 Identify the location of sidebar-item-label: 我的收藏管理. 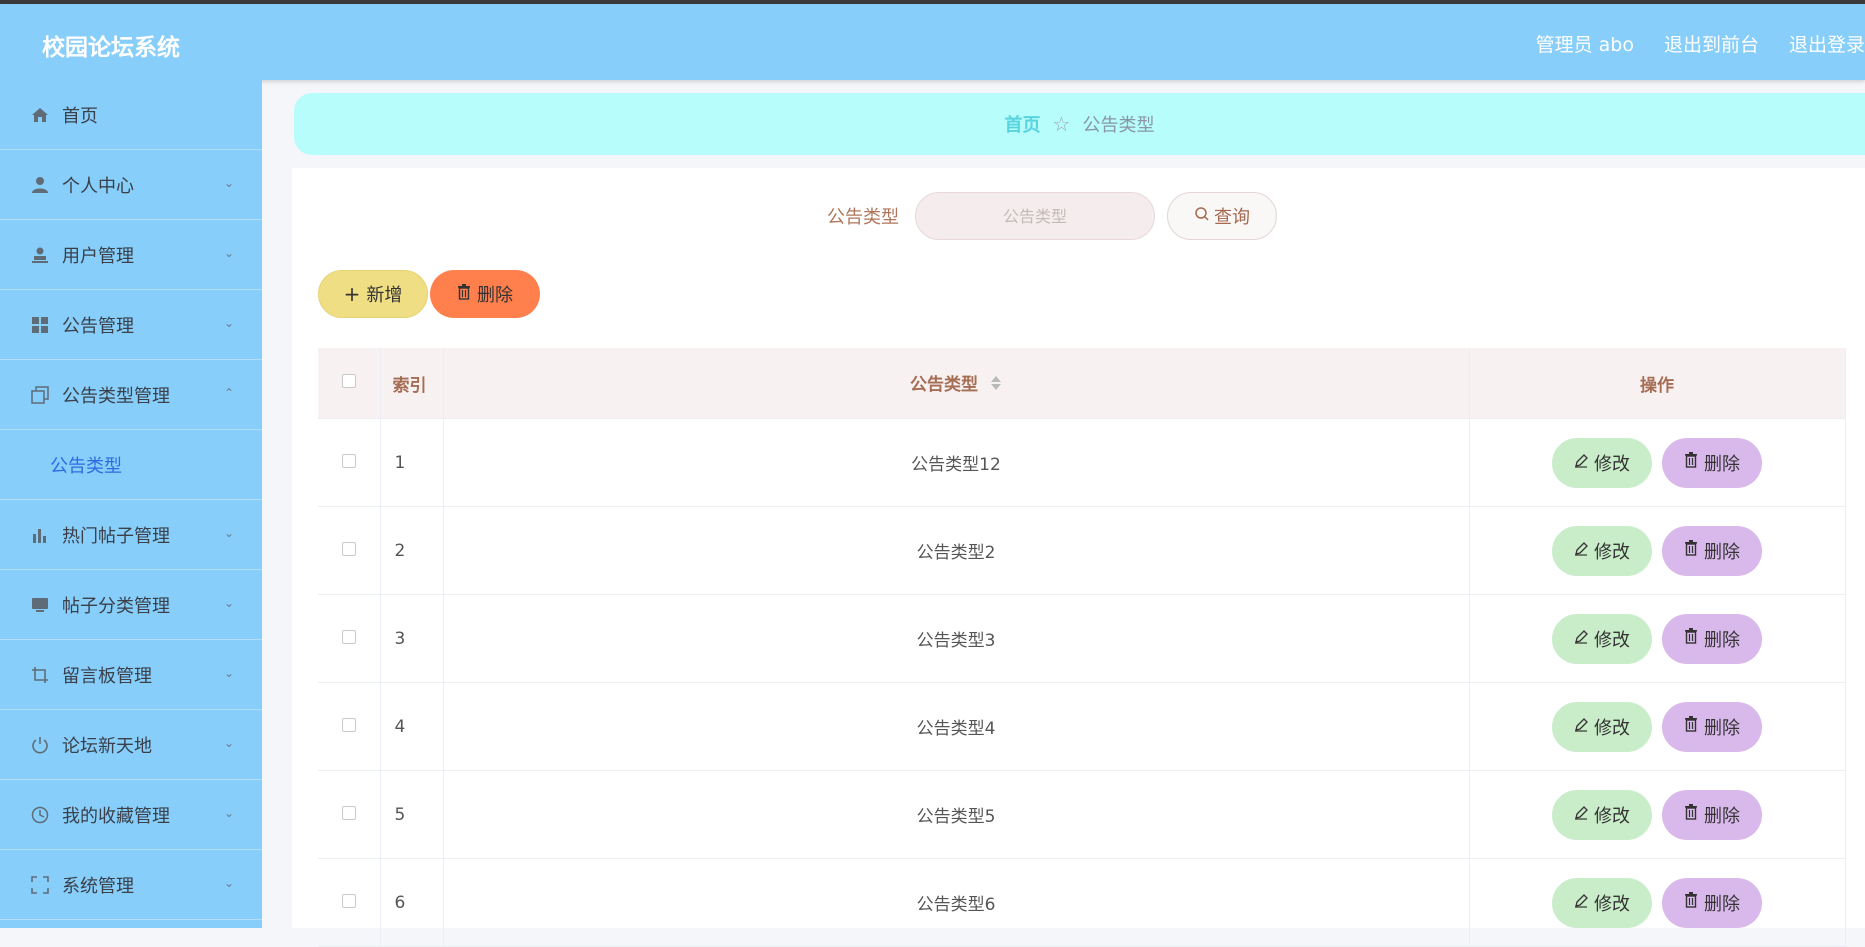
(116, 816).